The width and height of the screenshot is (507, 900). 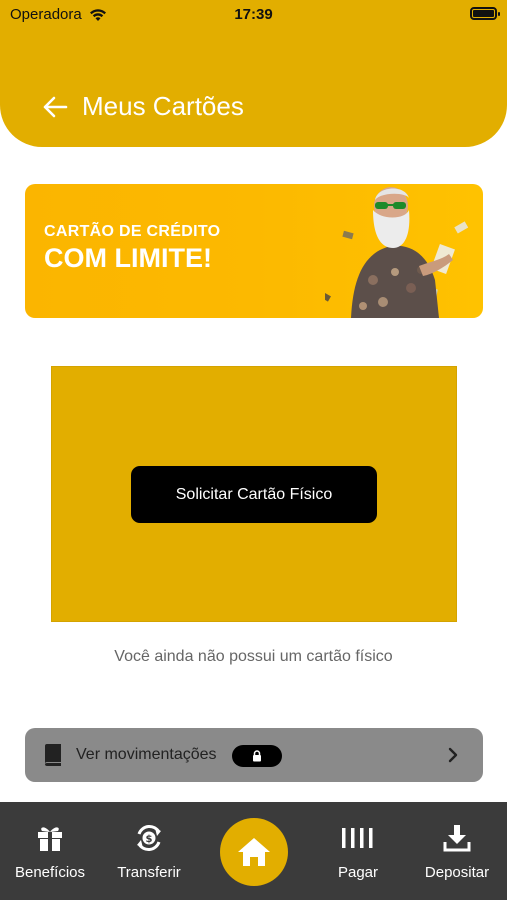 I want to click on tab-transferir: $ Transferir, so click(x=149, y=851).